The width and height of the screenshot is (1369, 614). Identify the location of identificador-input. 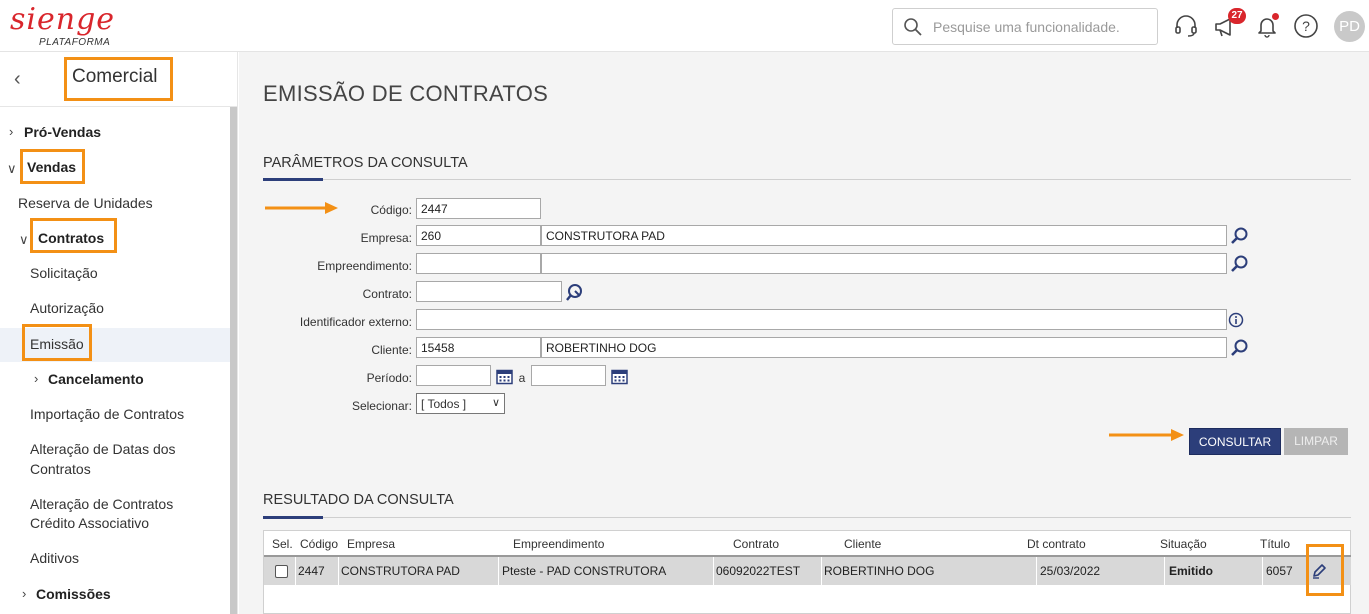
(821, 319).